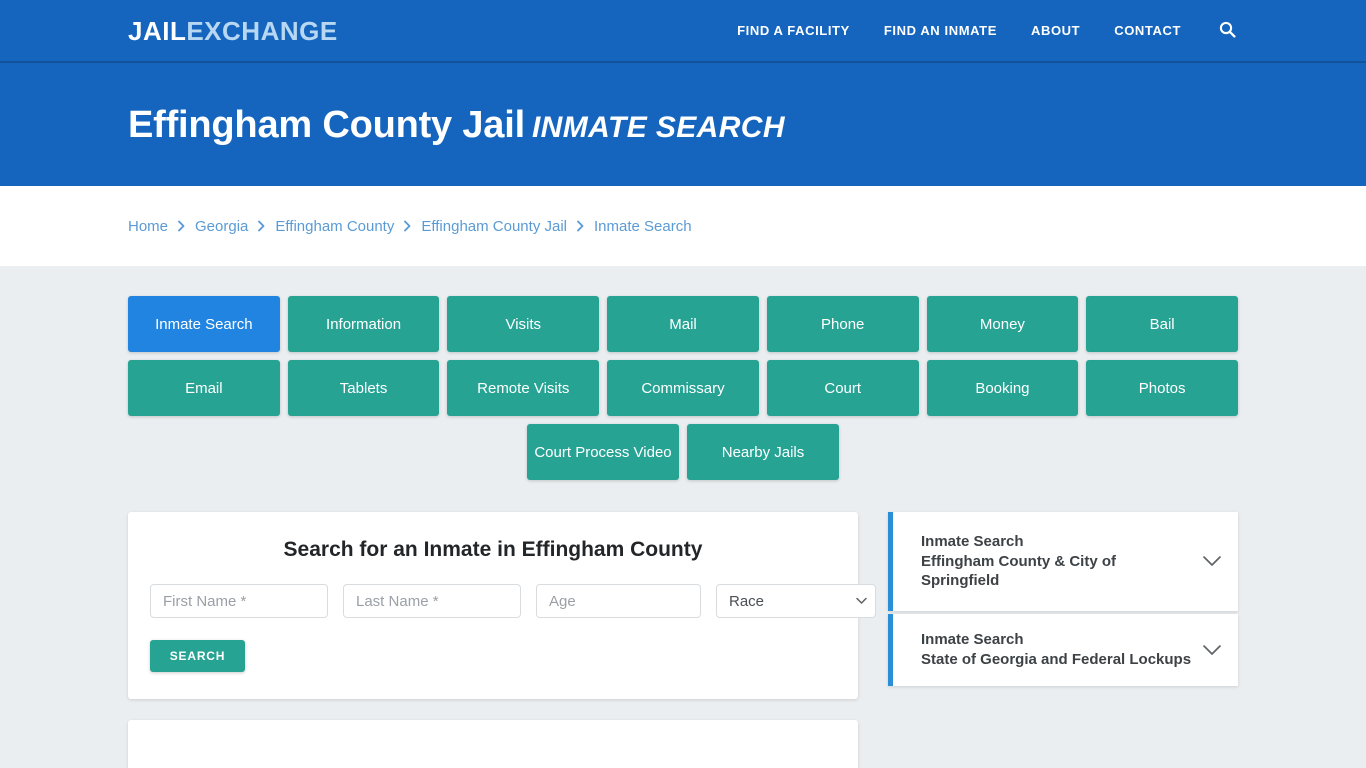 The width and height of the screenshot is (1366, 768). Describe the element at coordinates (603, 452) in the screenshot. I see `tab-court-process-video: Court Process Video` at that location.